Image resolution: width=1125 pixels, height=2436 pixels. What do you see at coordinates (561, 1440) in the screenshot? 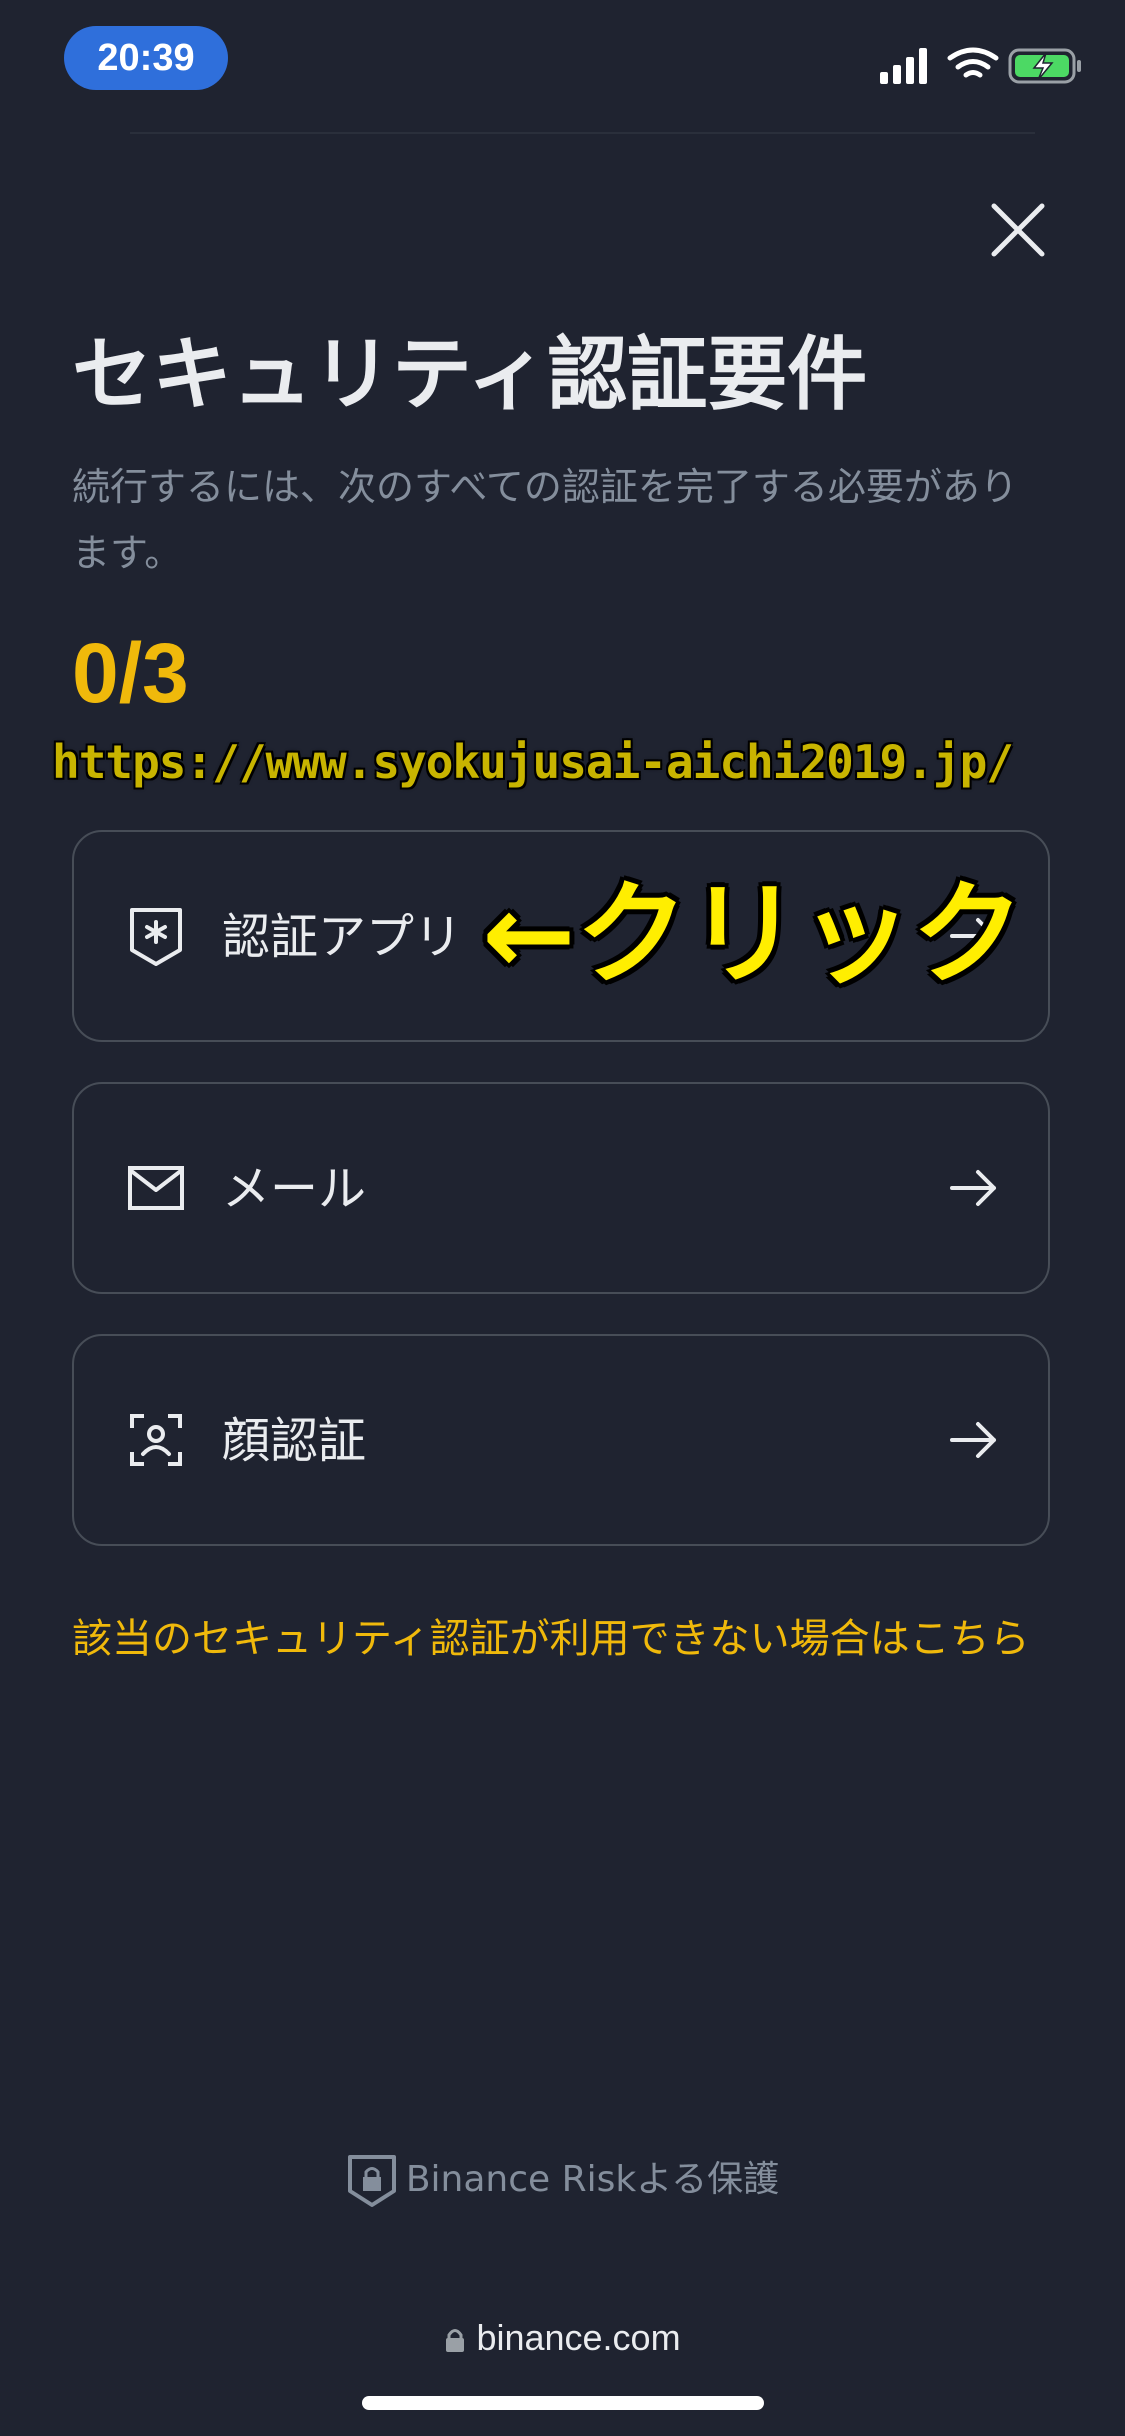
I see `auth-method-face-recognition: 顔認証` at bounding box center [561, 1440].